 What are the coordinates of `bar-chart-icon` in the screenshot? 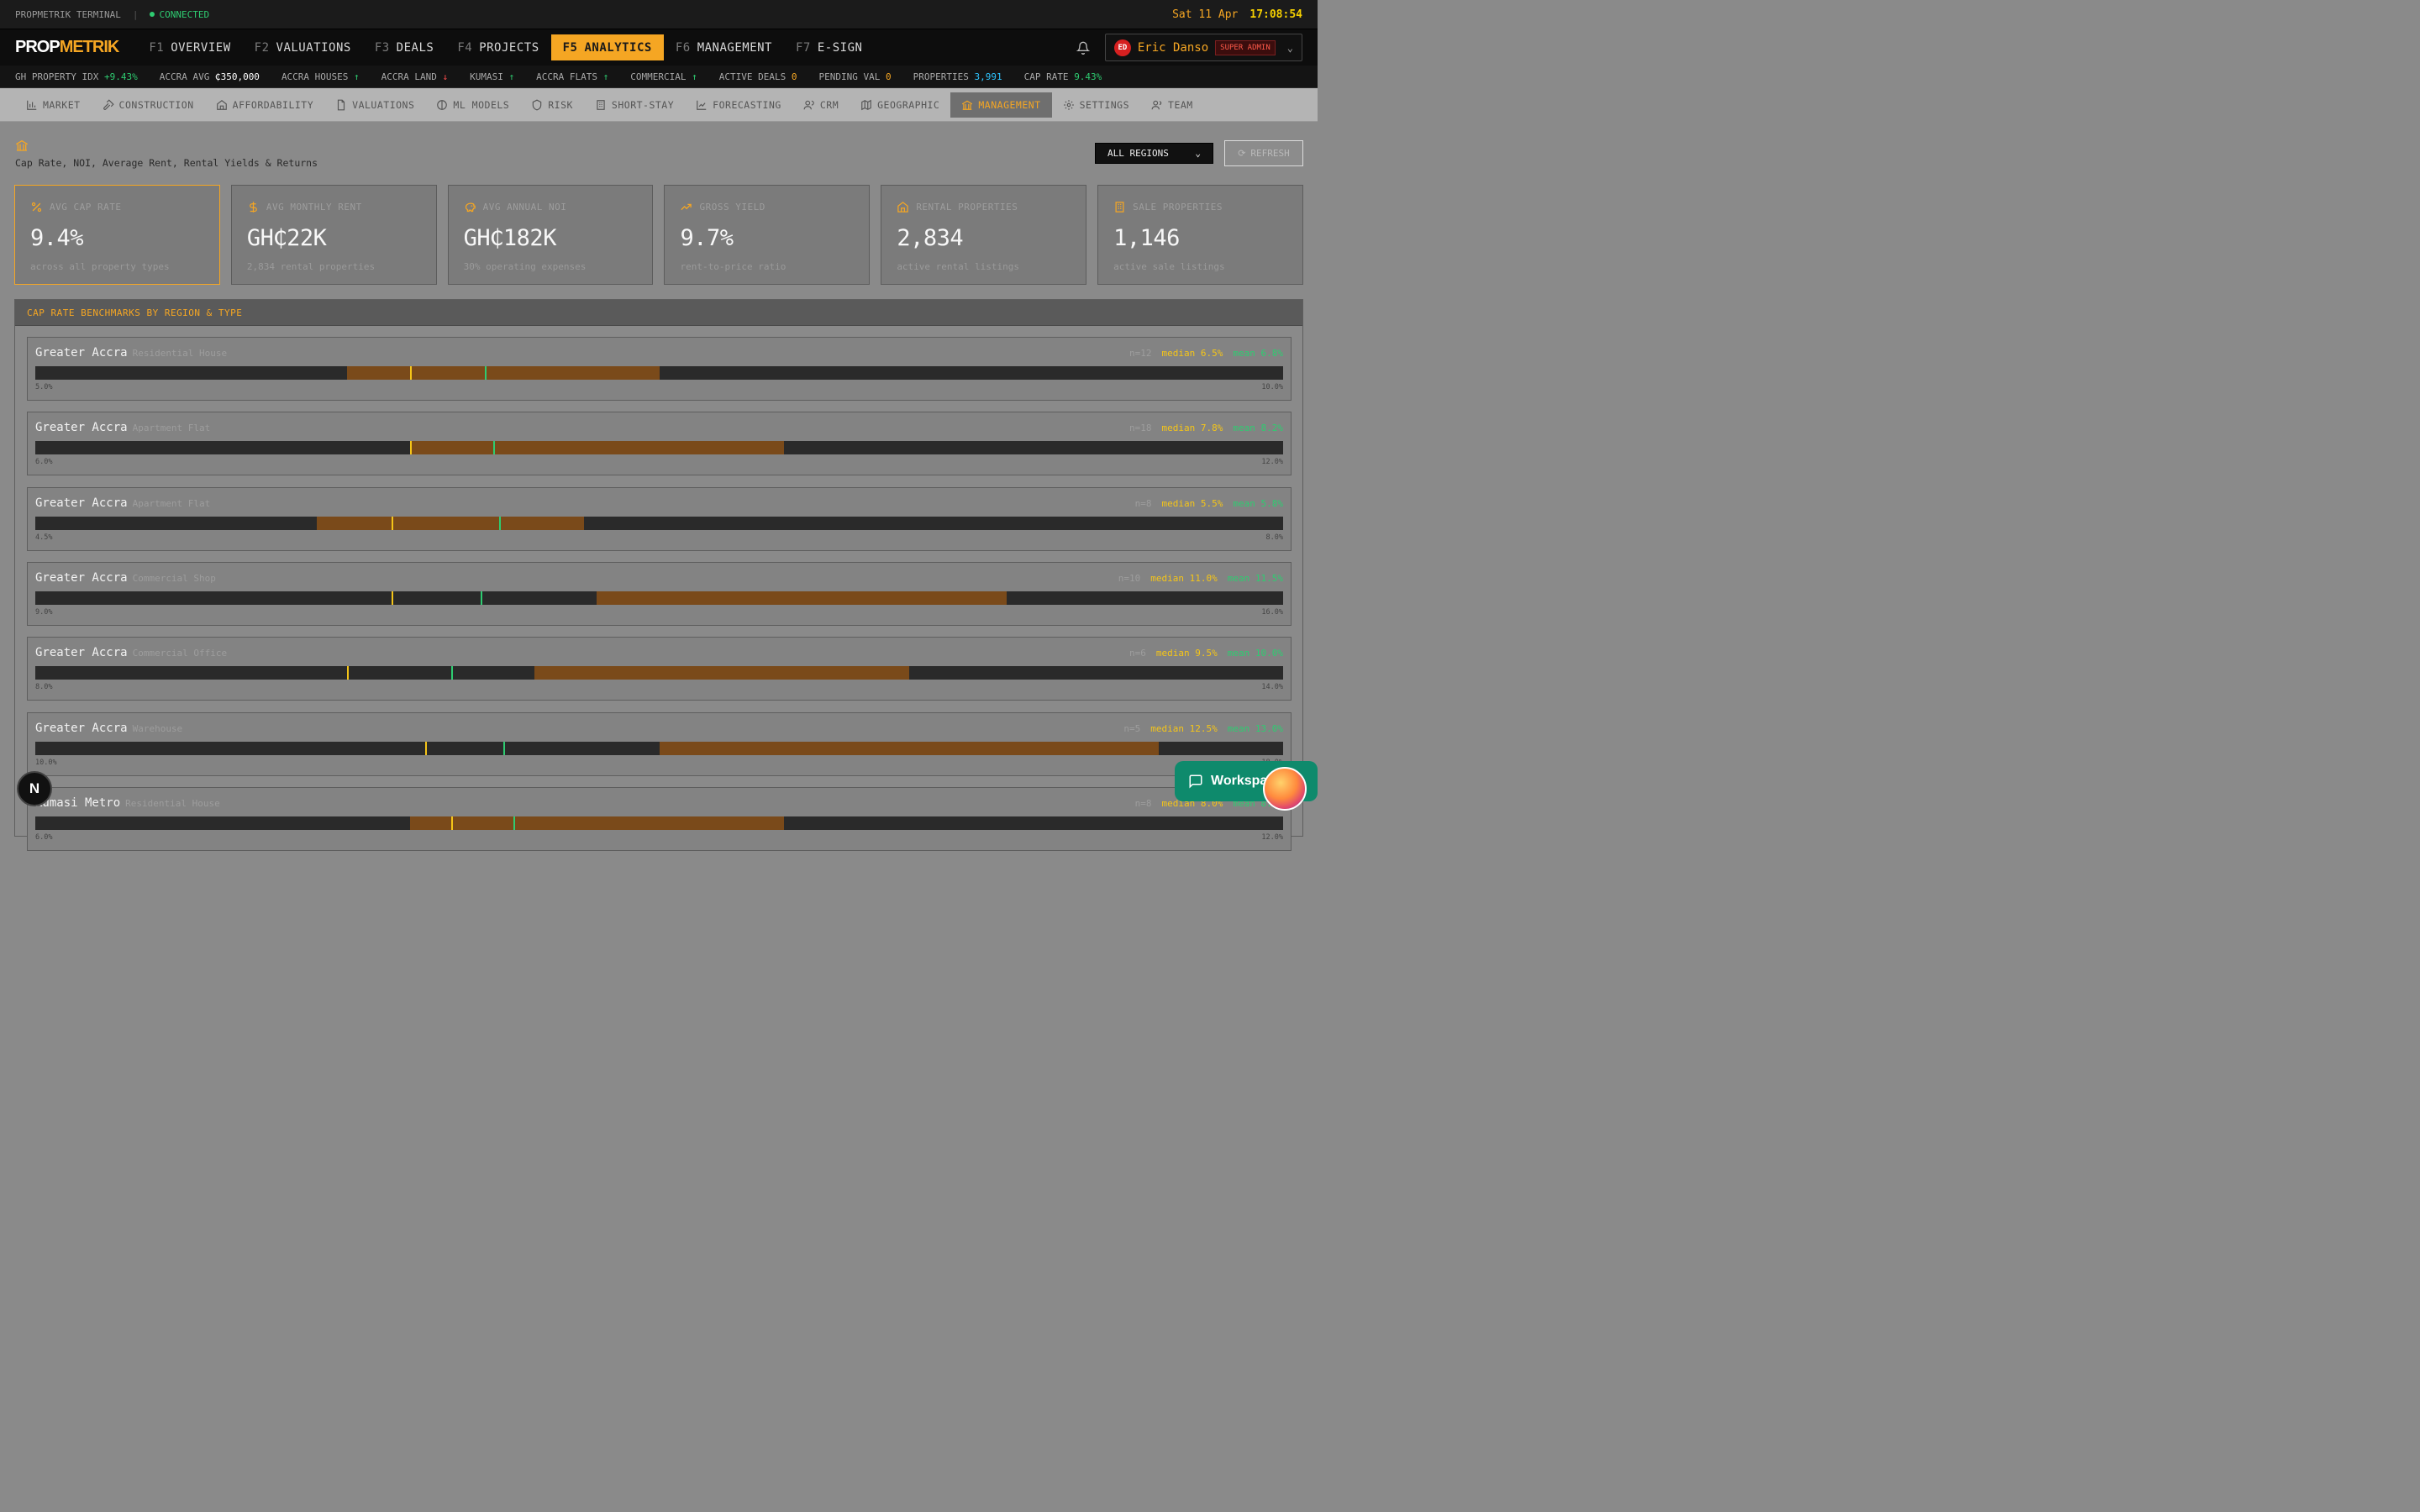 It's located at (32, 105).